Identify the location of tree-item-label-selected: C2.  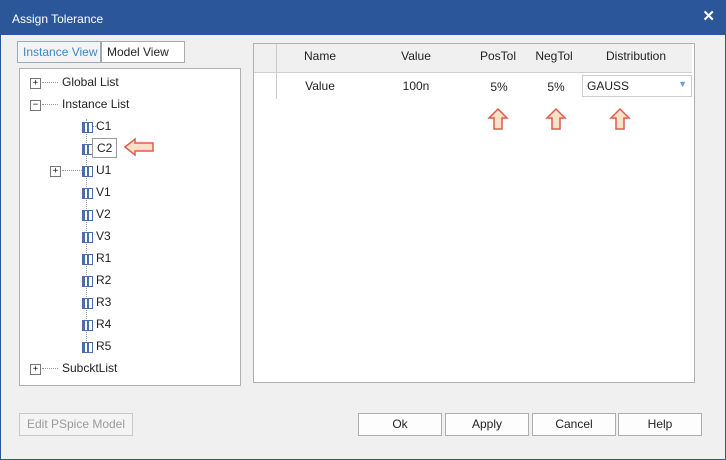
(105, 148).